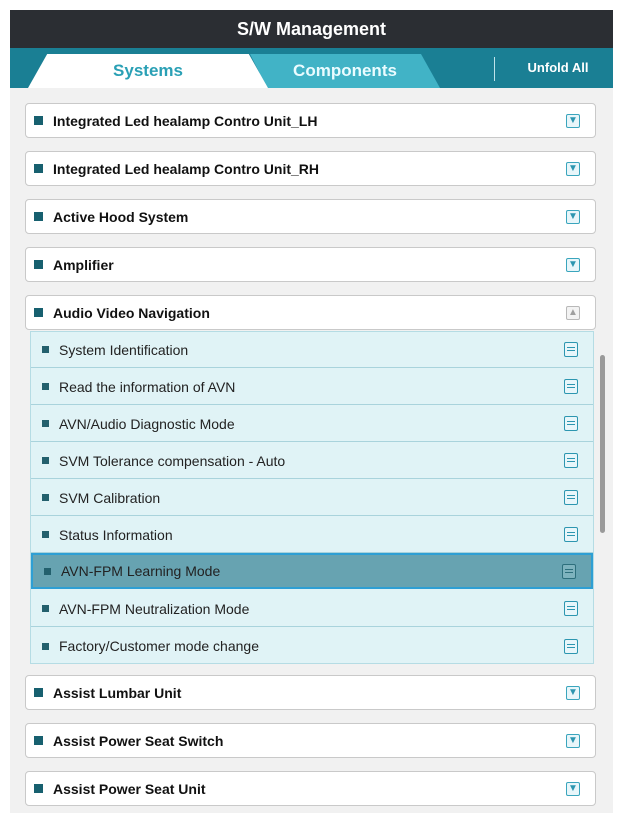  I want to click on system-item-label: Integrated Led healamp Contro Unit_LH, so click(185, 120).